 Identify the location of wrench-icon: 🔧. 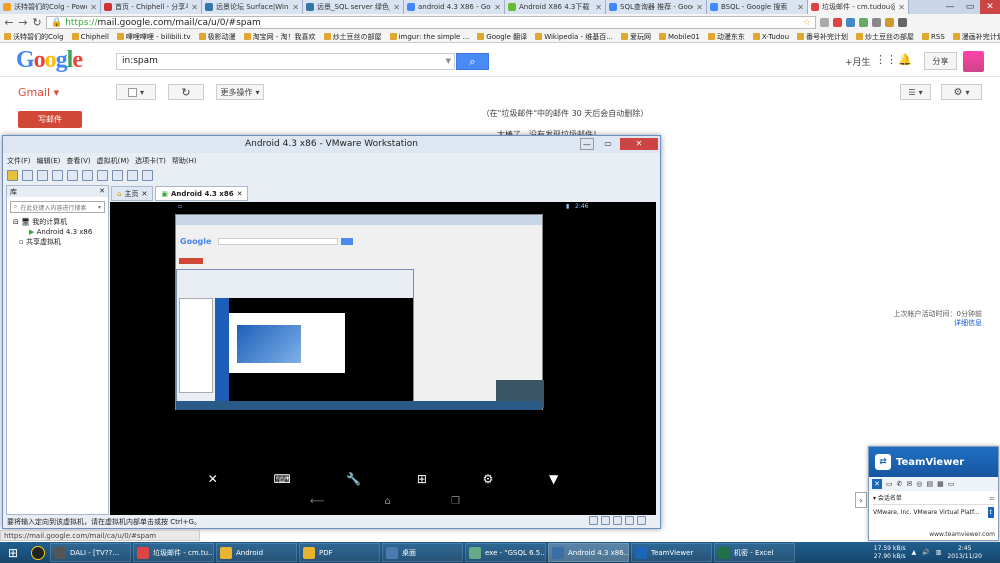
(353, 479).